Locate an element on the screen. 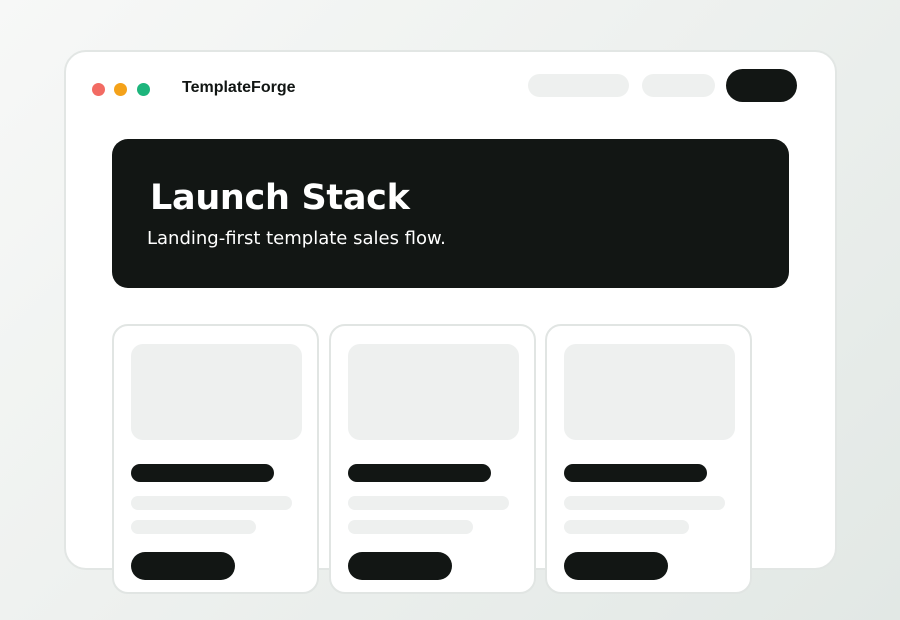 The width and height of the screenshot is (900, 620). brand-name: TemplateForge is located at coordinates (239, 88).